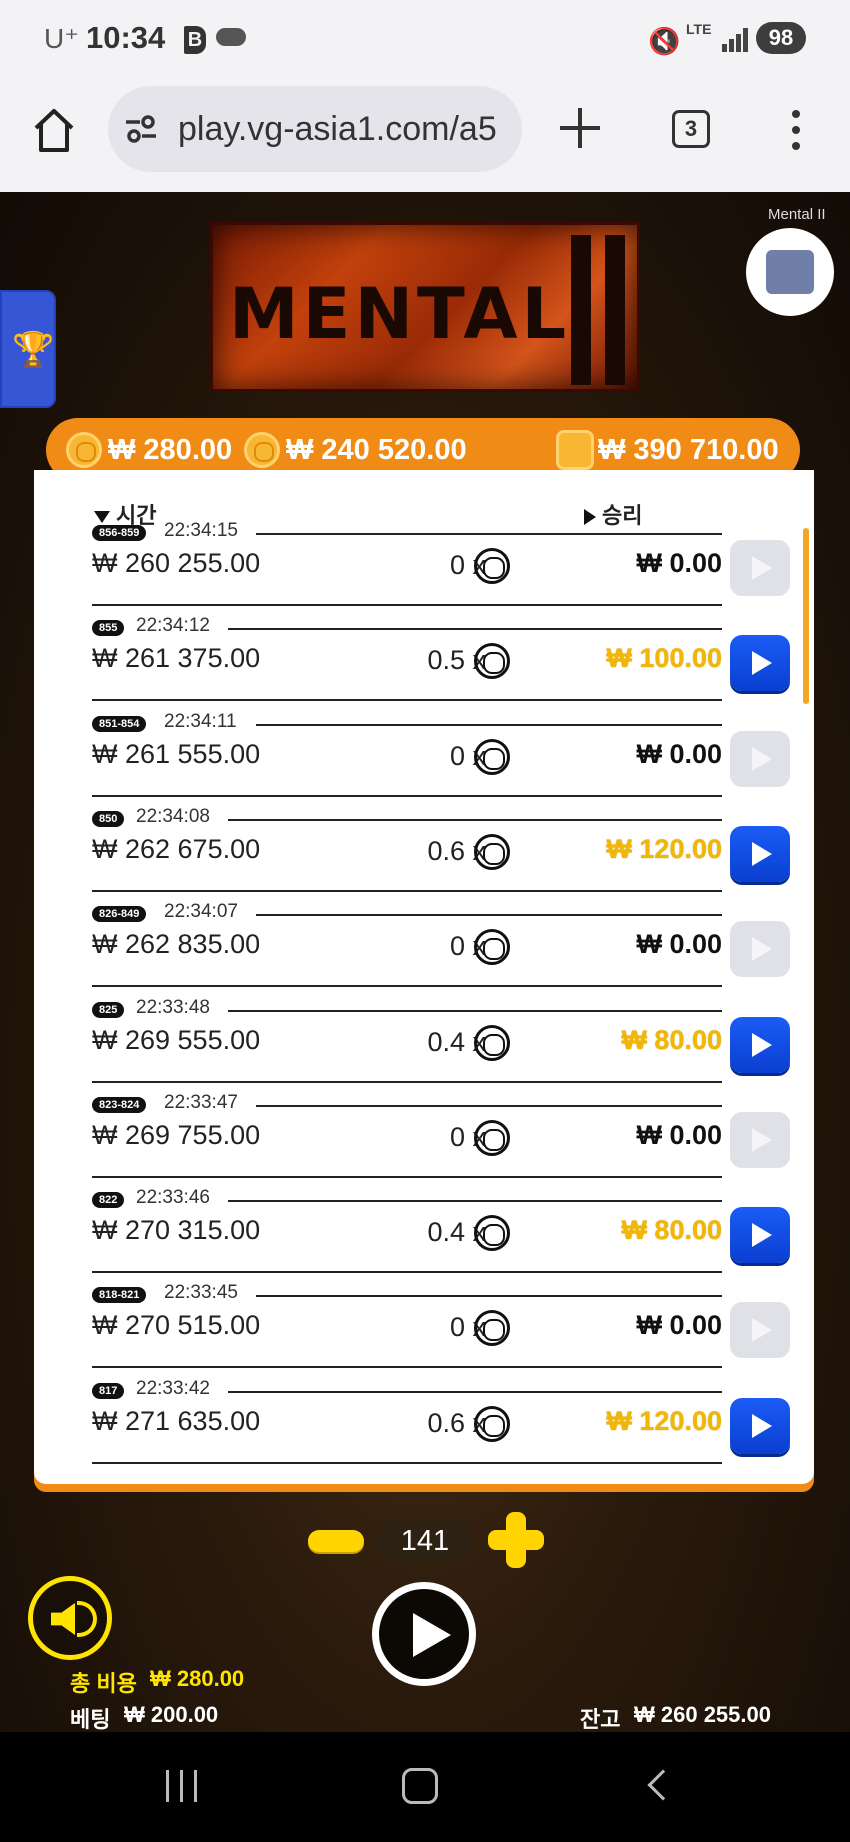  What do you see at coordinates (70, 1618) in the screenshot?
I see `sound-button` at bounding box center [70, 1618].